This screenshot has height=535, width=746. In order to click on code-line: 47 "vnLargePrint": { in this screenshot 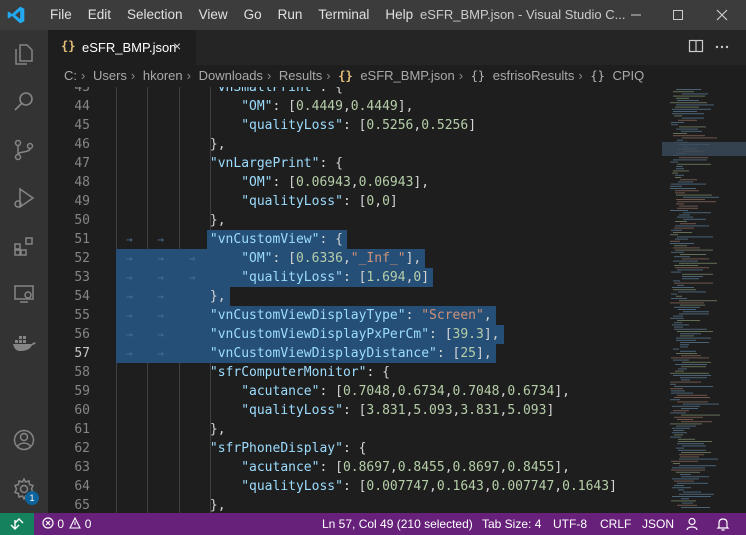, I will do `click(353, 163)`.